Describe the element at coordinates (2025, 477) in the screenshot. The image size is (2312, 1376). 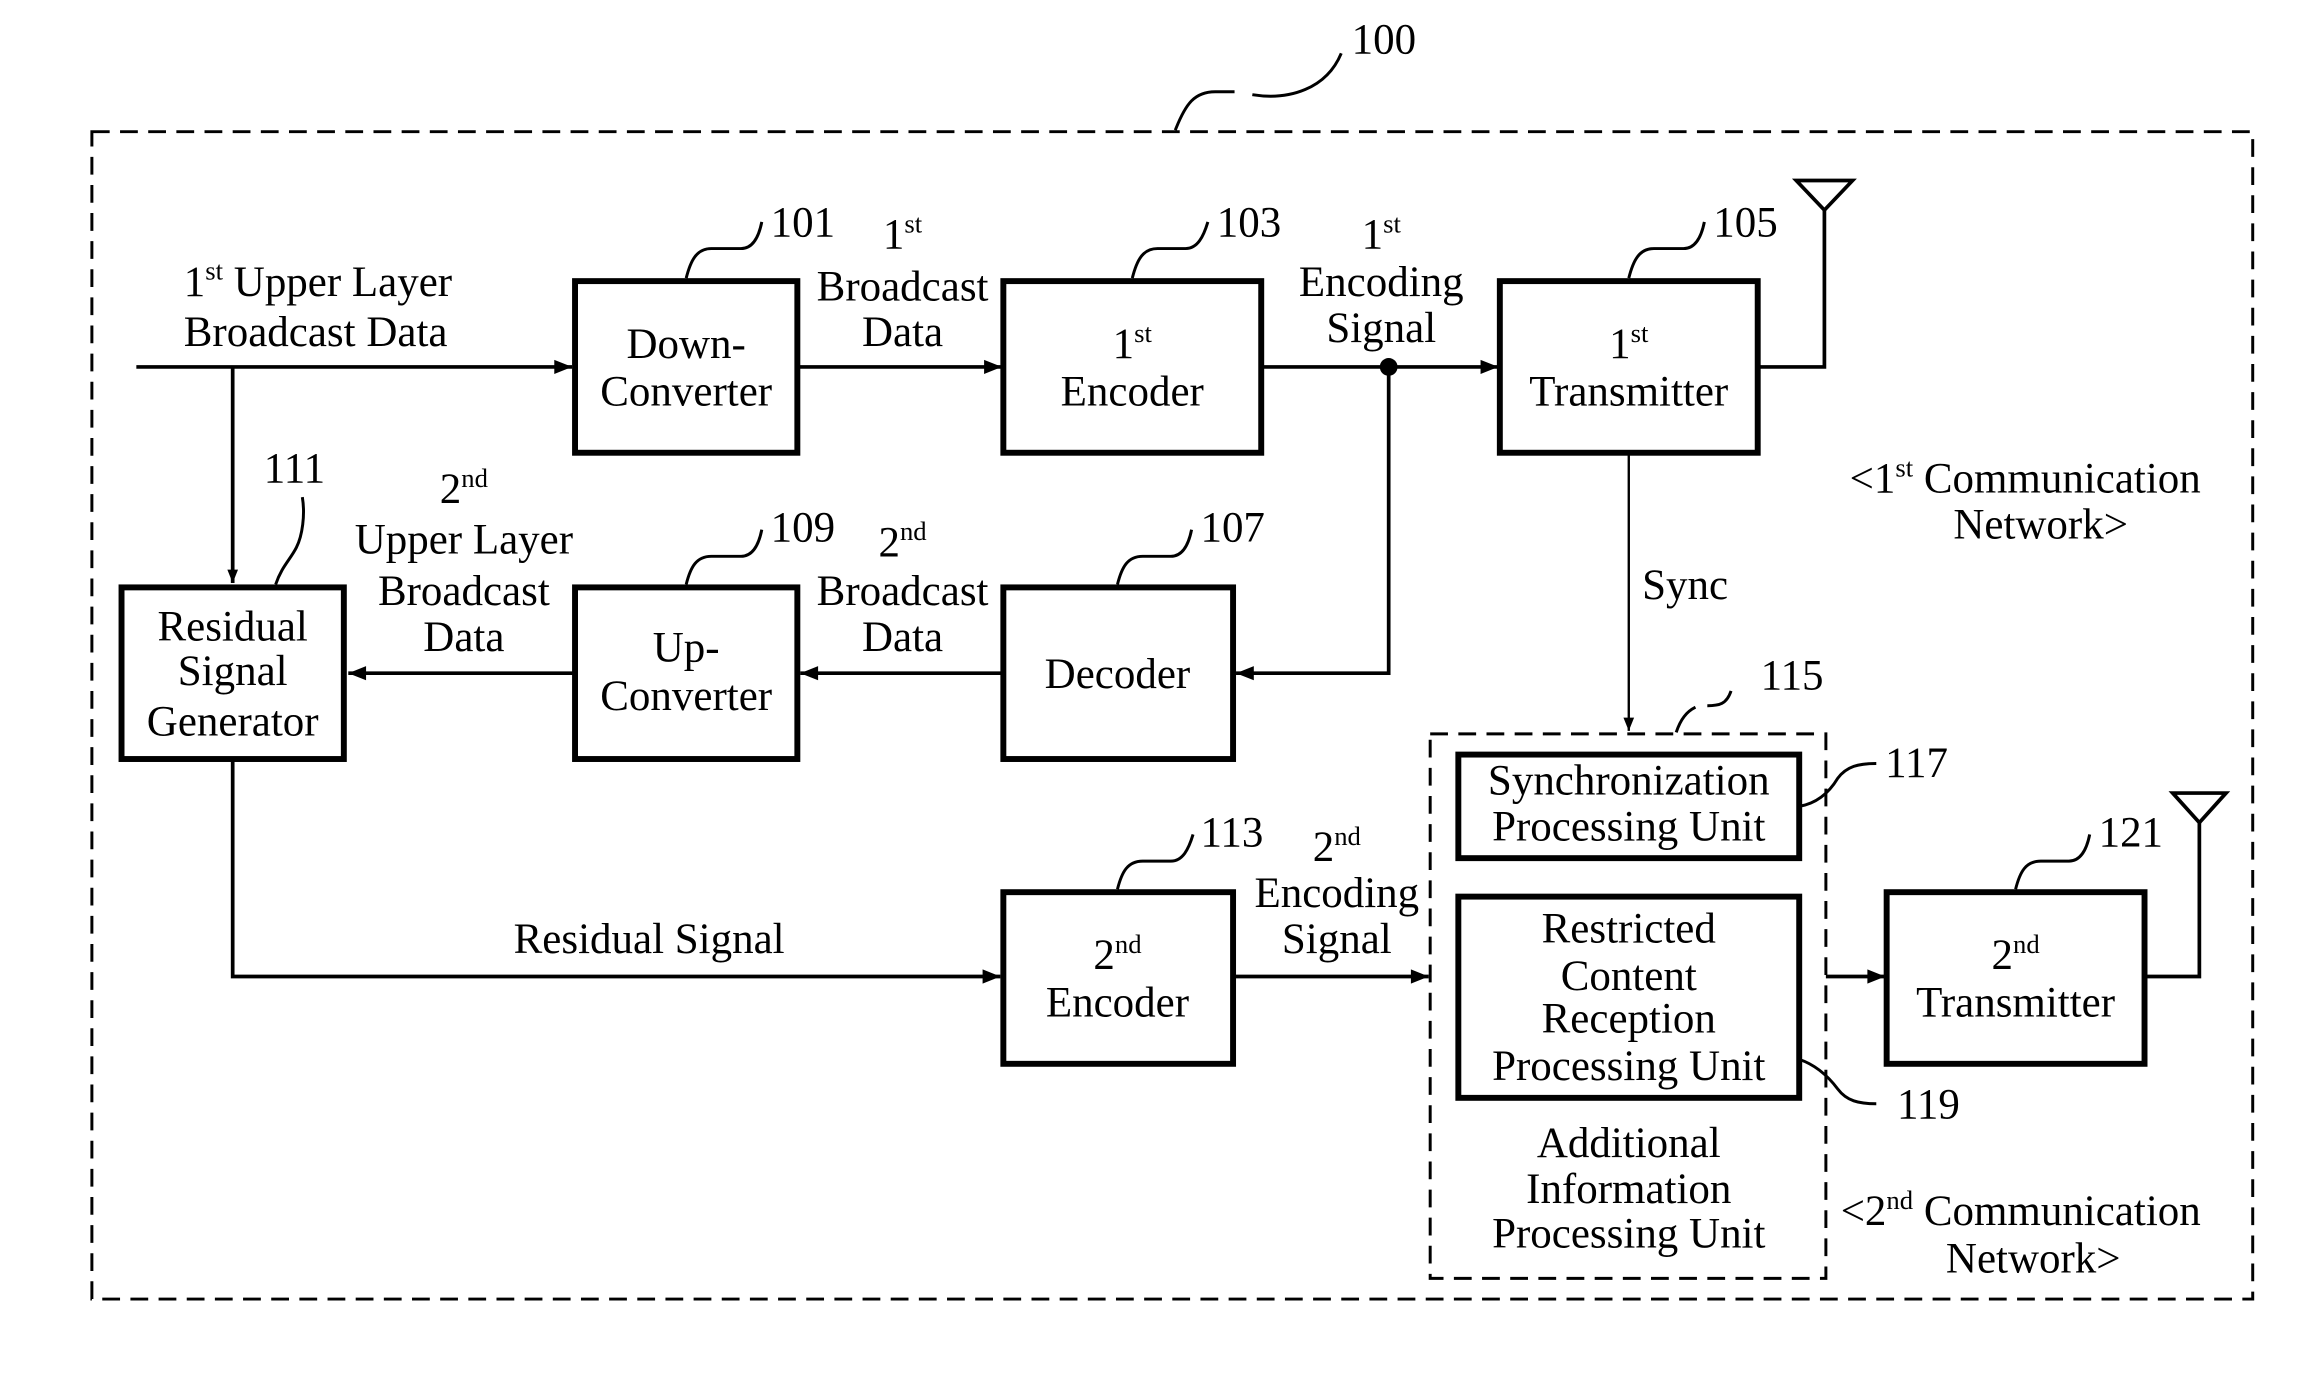
I see `network1-label-line1: <1st Communication` at that location.